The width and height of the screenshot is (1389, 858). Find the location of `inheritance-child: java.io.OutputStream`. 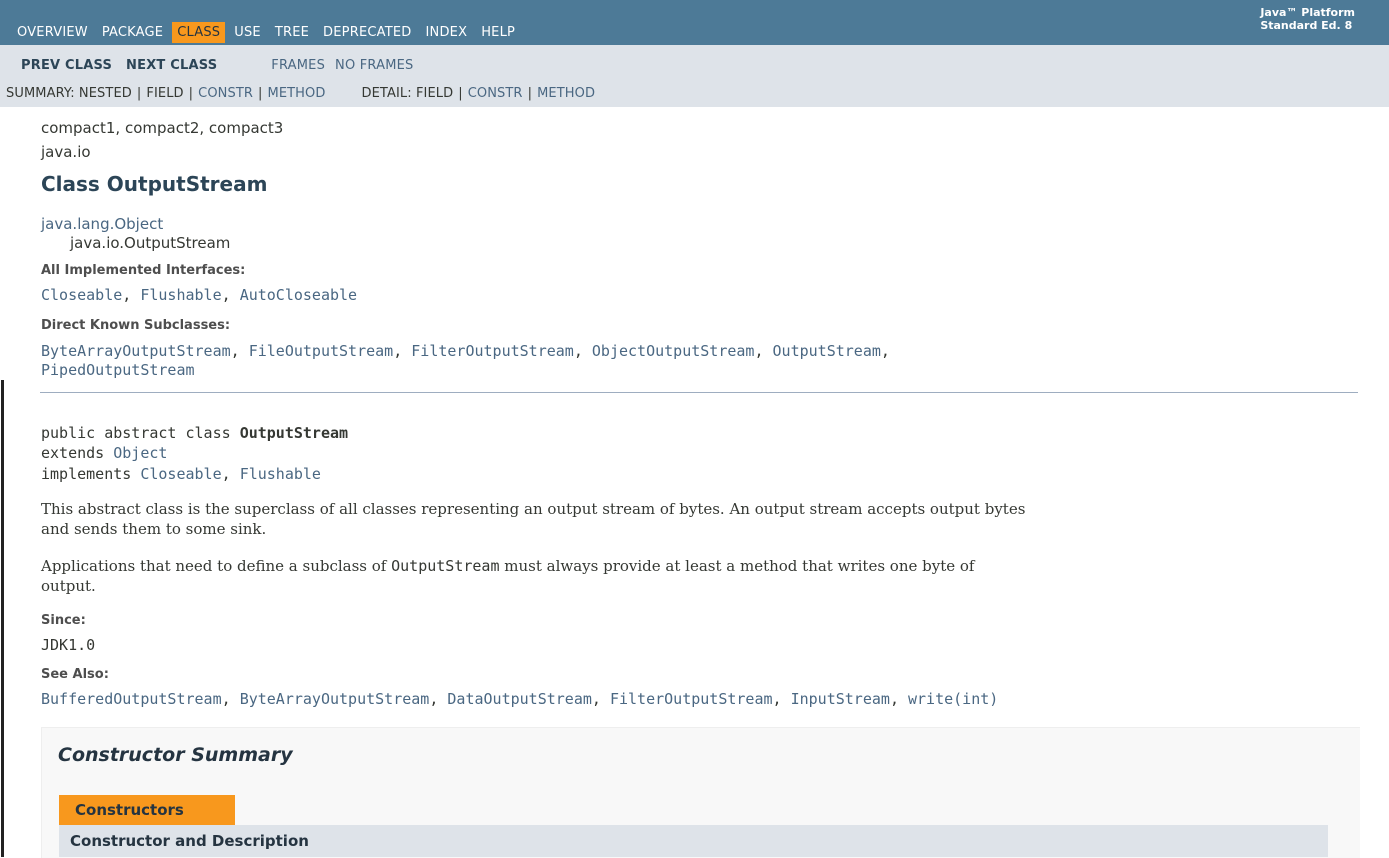

inheritance-child: java.io.OutputStream is located at coordinates (150, 243).